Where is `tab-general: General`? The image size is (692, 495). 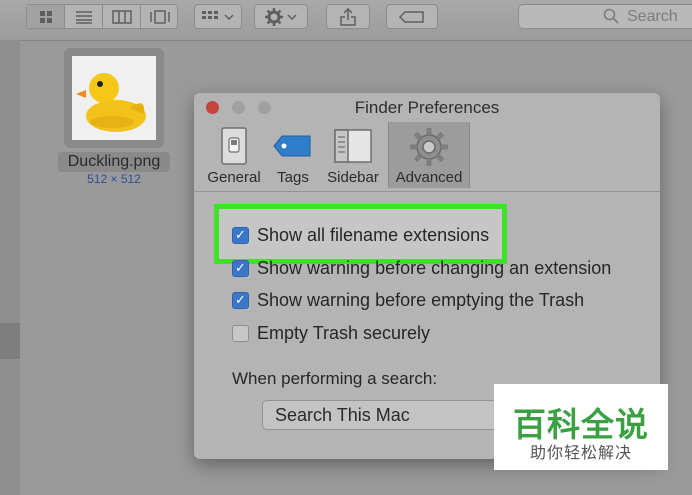
tab-general: General is located at coordinates (234, 155).